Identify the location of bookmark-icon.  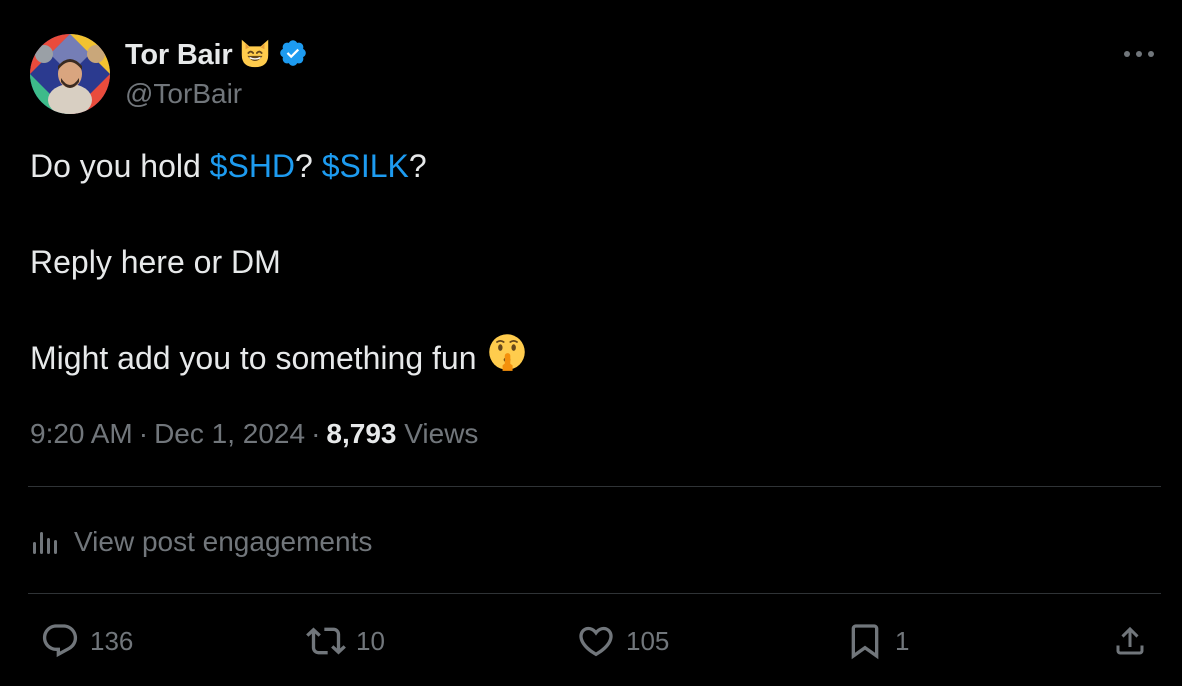
(865, 642).